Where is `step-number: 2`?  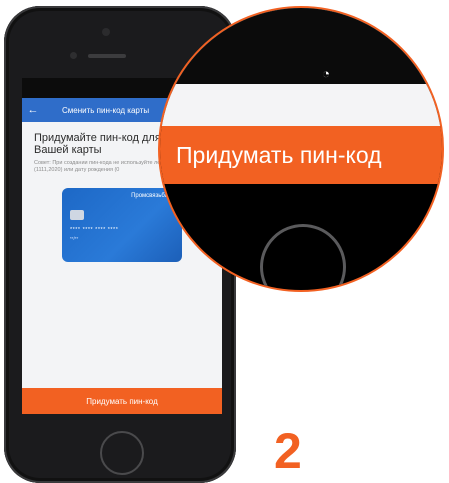 step-number: 2 is located at coordinates (288, 451).